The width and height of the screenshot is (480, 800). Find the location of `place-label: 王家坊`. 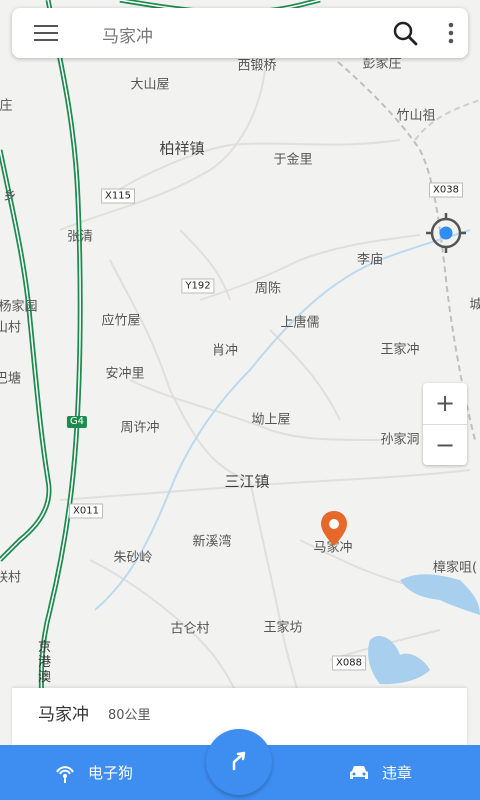

place-label: 王家坊 is located at coordinates (282, 626).